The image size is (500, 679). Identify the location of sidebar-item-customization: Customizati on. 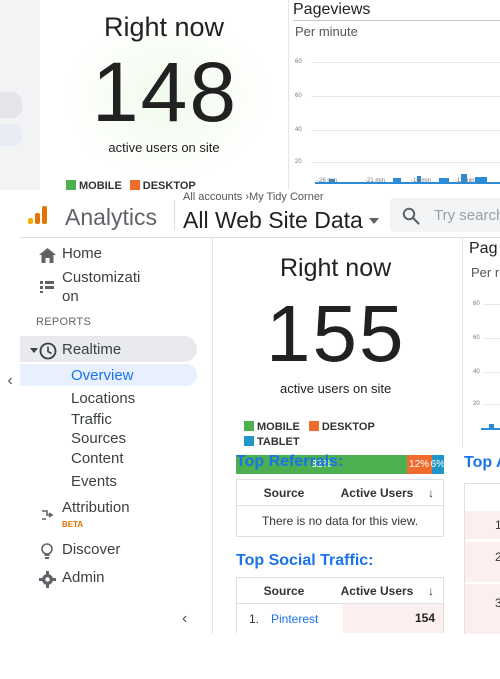
(97, 287).